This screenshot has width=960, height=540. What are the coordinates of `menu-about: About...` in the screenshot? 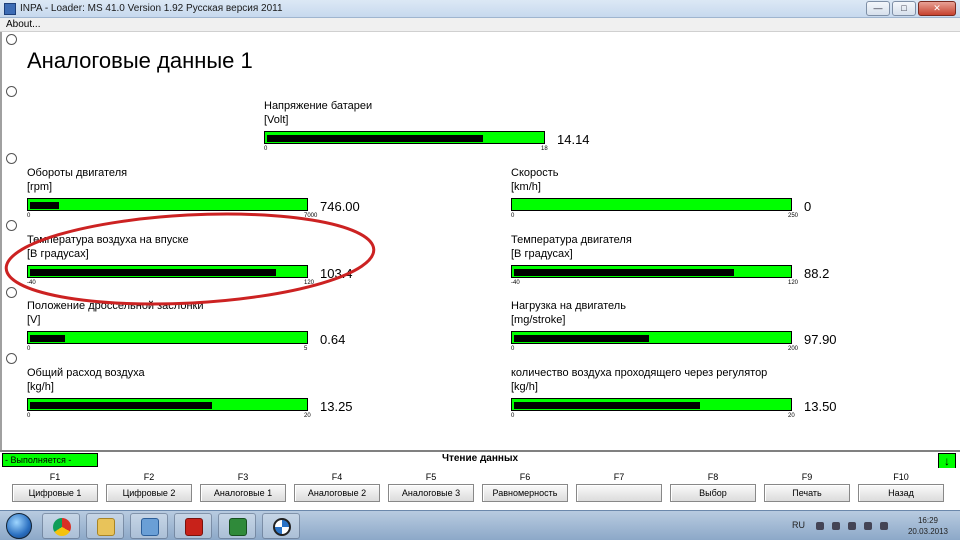 It's located at (23, 24).